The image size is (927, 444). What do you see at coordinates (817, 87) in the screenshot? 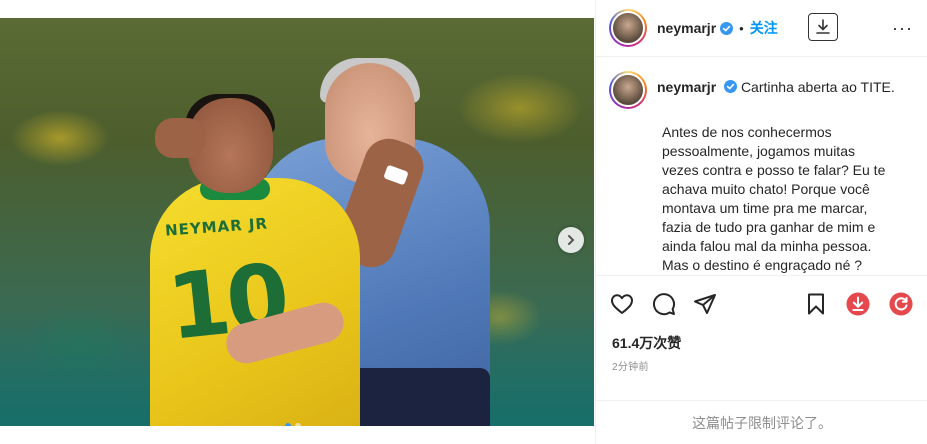
I see `caption-title: Cartinha aberta ao TITE.` at bounding box center [817, 87].